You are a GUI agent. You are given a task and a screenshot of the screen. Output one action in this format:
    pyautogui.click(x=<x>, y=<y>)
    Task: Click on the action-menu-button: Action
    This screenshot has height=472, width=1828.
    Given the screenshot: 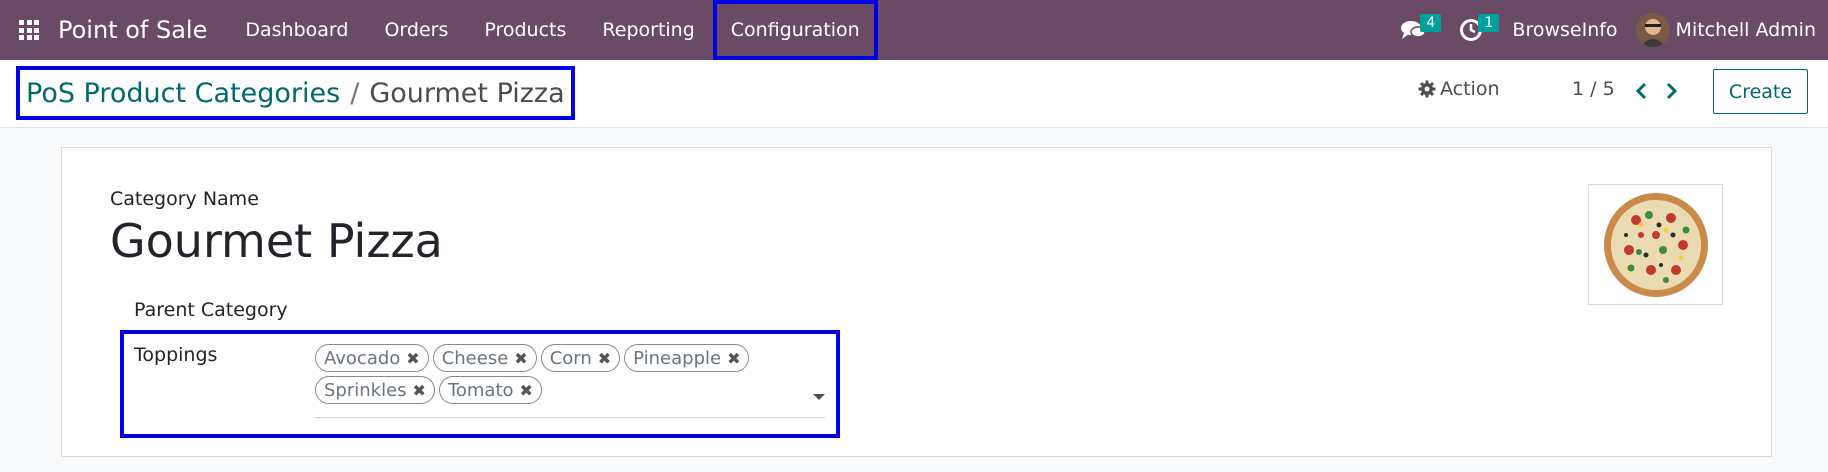 What is the action you would take?
    pyautogui.click(x=1459, y=89)
    